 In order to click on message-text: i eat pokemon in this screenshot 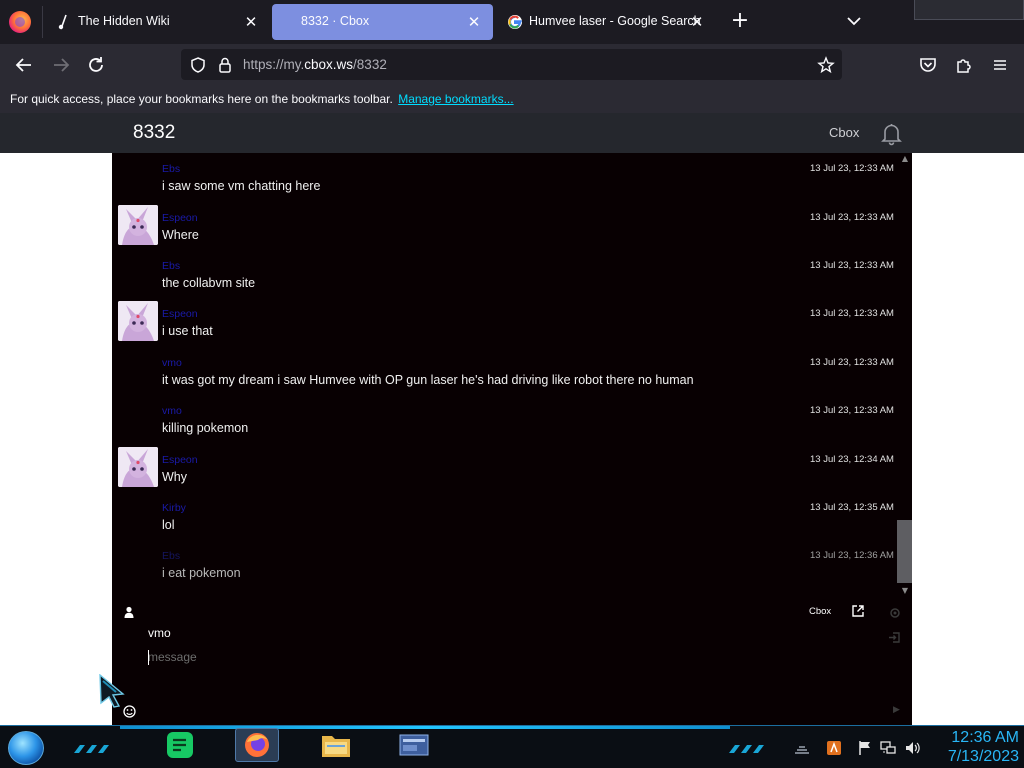, I will do `click(201, 573)`.